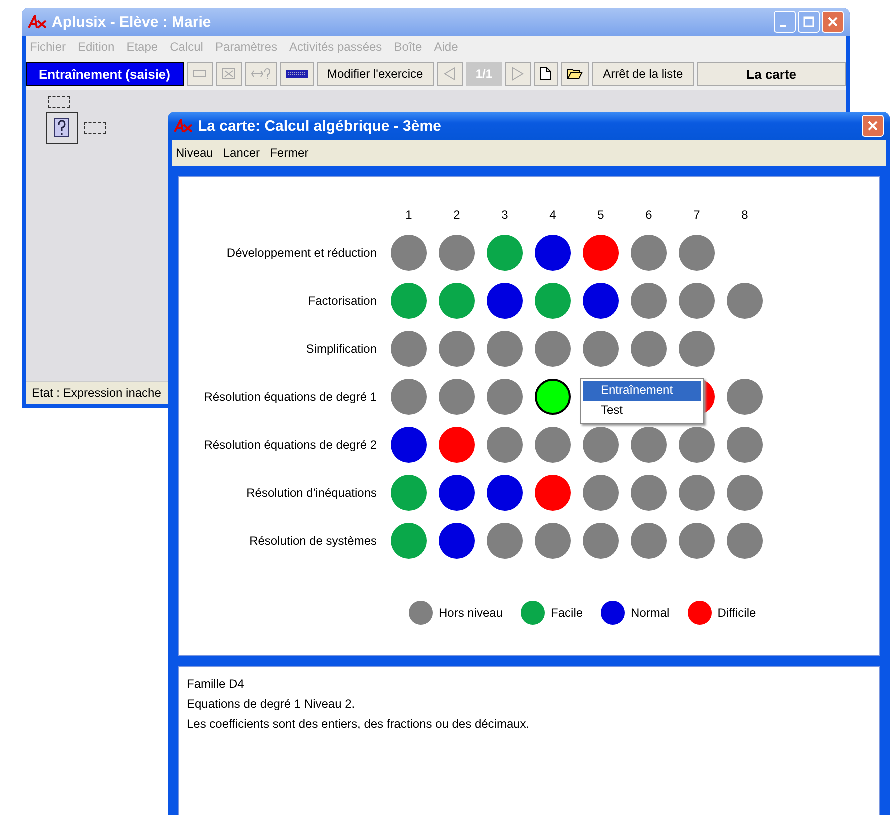 This screenshot has width=890, height=815. I want to click on document-icon, so click(546, 74).